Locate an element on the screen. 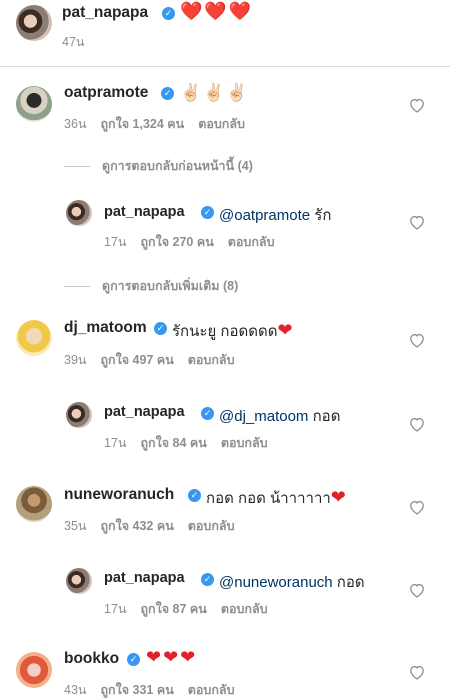  comment-text: ✌🏻✌🏻✌🏻 is located at coordinates (215, 92).